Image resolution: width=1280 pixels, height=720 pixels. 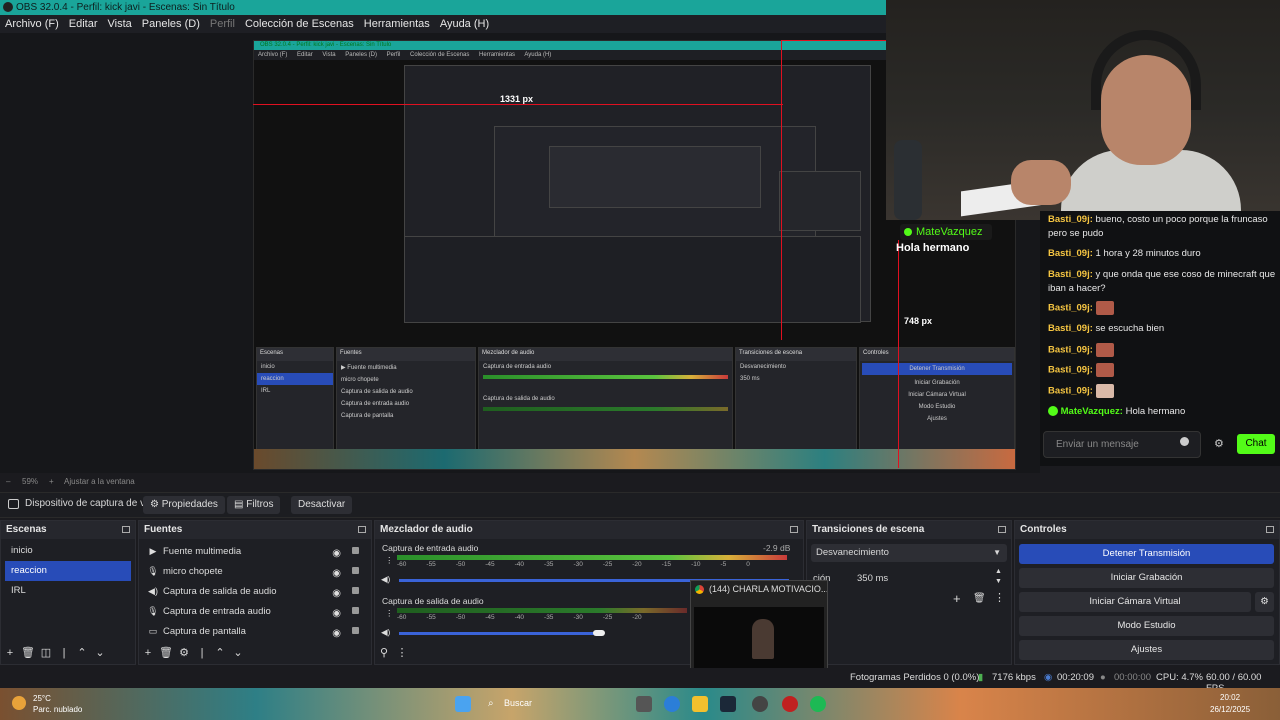 I want to click on source-item: 🎙 Captura de entrada audio ◉, so click(x=255, y=611).